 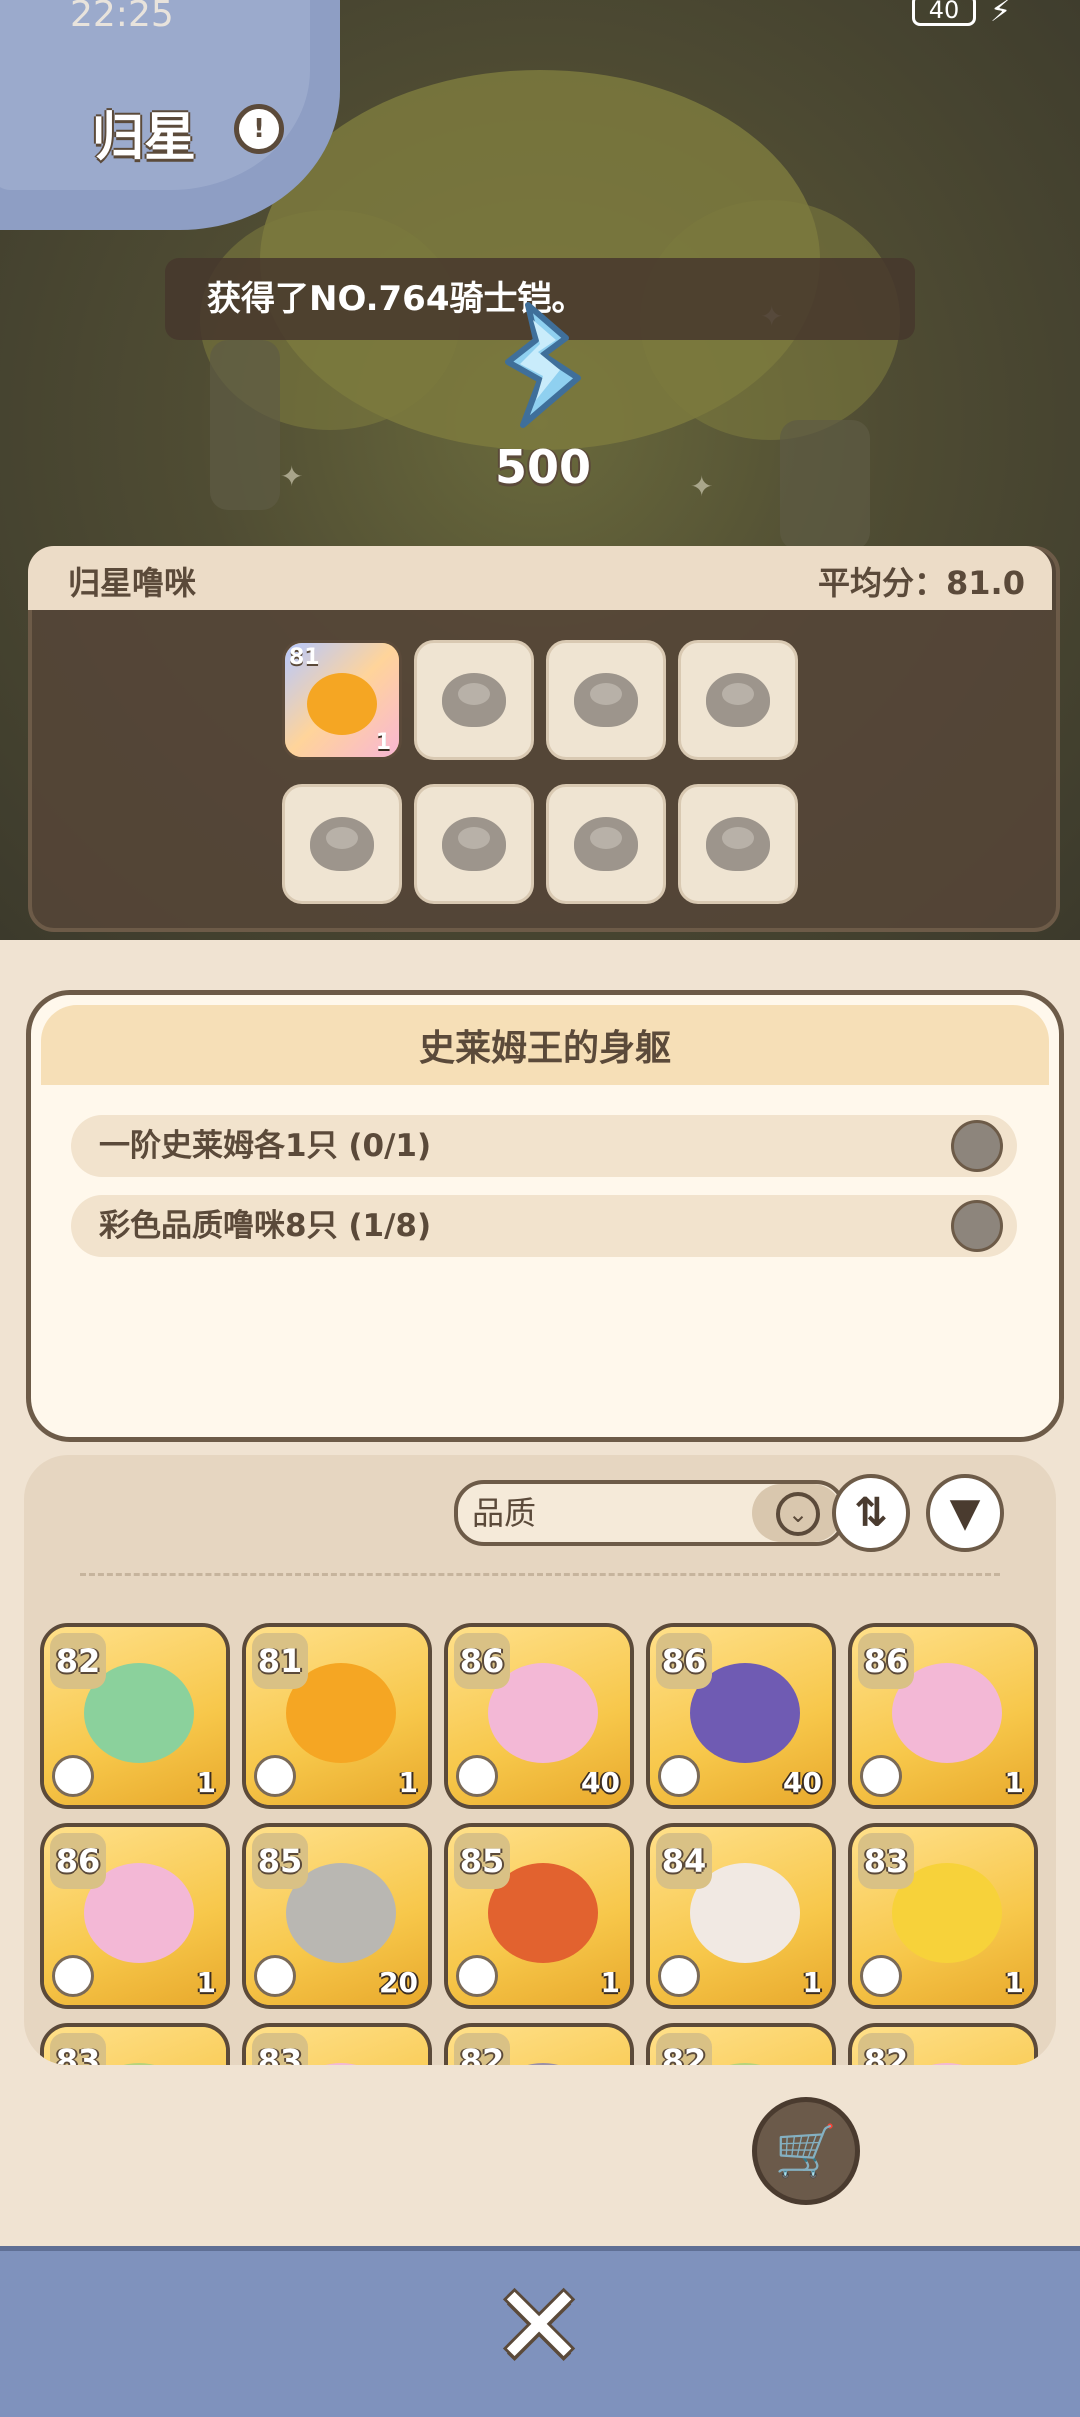 What do you see at coordinates (398, 1982) in the screenshot?
I see `card-count: 20` at bounding box center [398, 1982].